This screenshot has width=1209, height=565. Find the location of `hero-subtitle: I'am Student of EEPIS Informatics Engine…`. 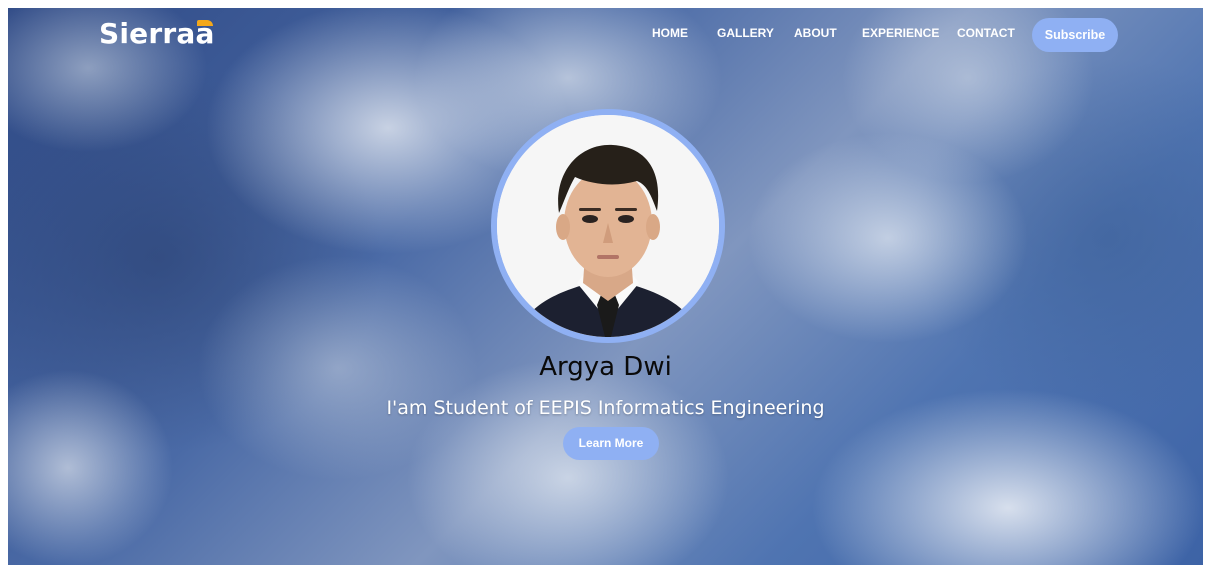

hero-subtitle: I'am Student of EEPIS Informatics Engine… is located at coordinates (605, 408).